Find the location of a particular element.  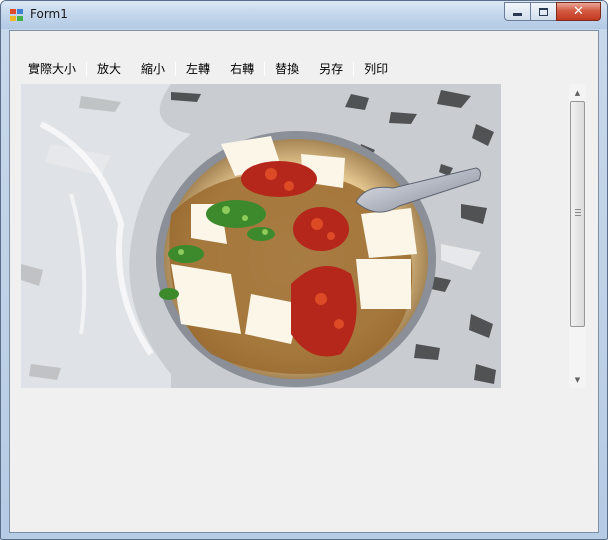

close-icon: ✕ is located at coordinates (578, 11).